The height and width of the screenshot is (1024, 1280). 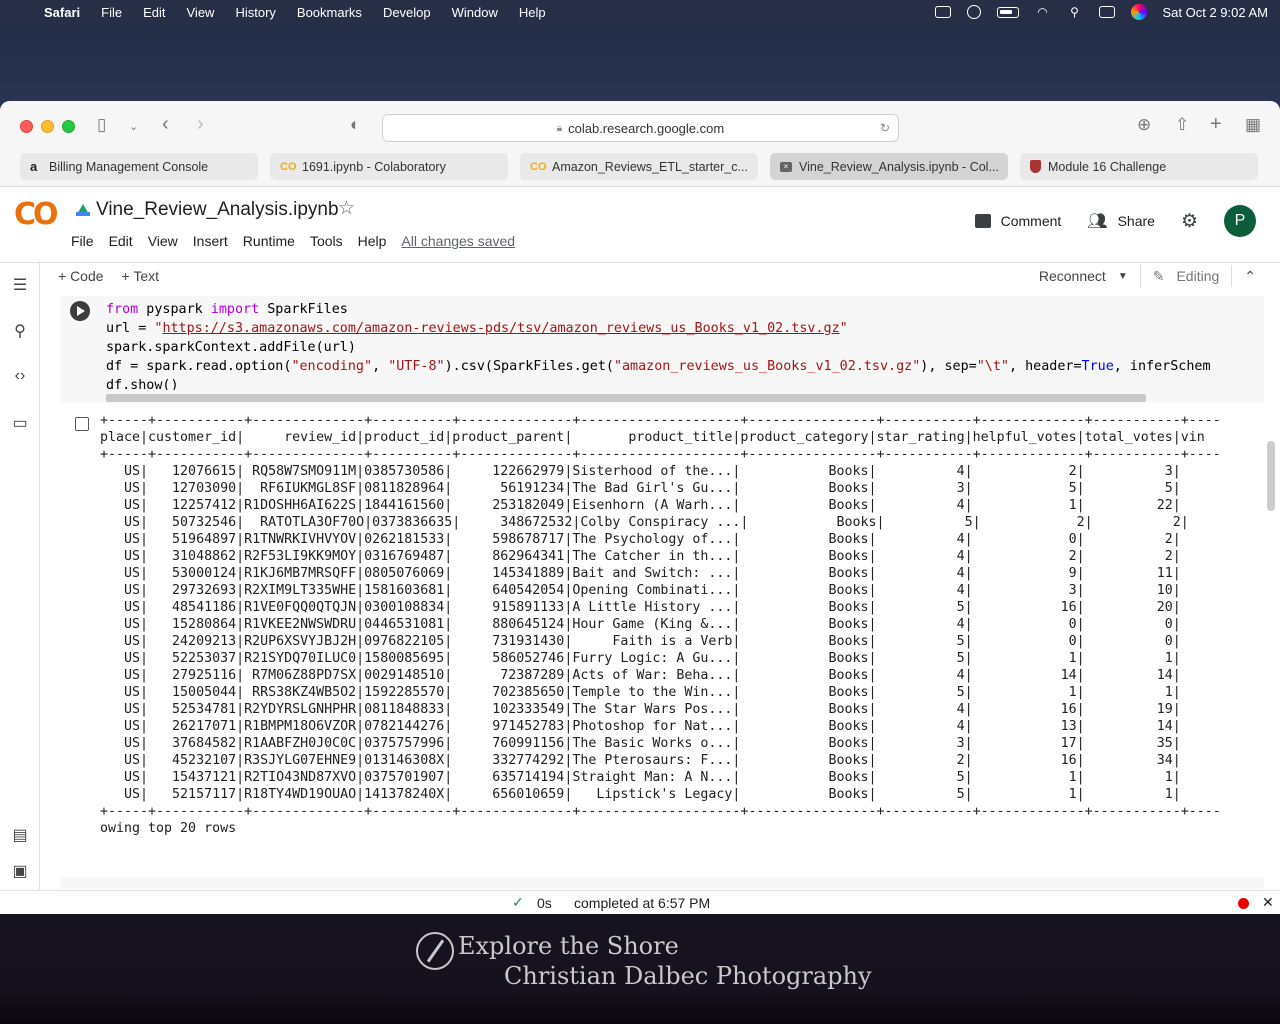 What do you see at coordinates (1197, 276) in the screenshot?
I see `editing-mode-button: Editing` at bounding box center [1197, 276].